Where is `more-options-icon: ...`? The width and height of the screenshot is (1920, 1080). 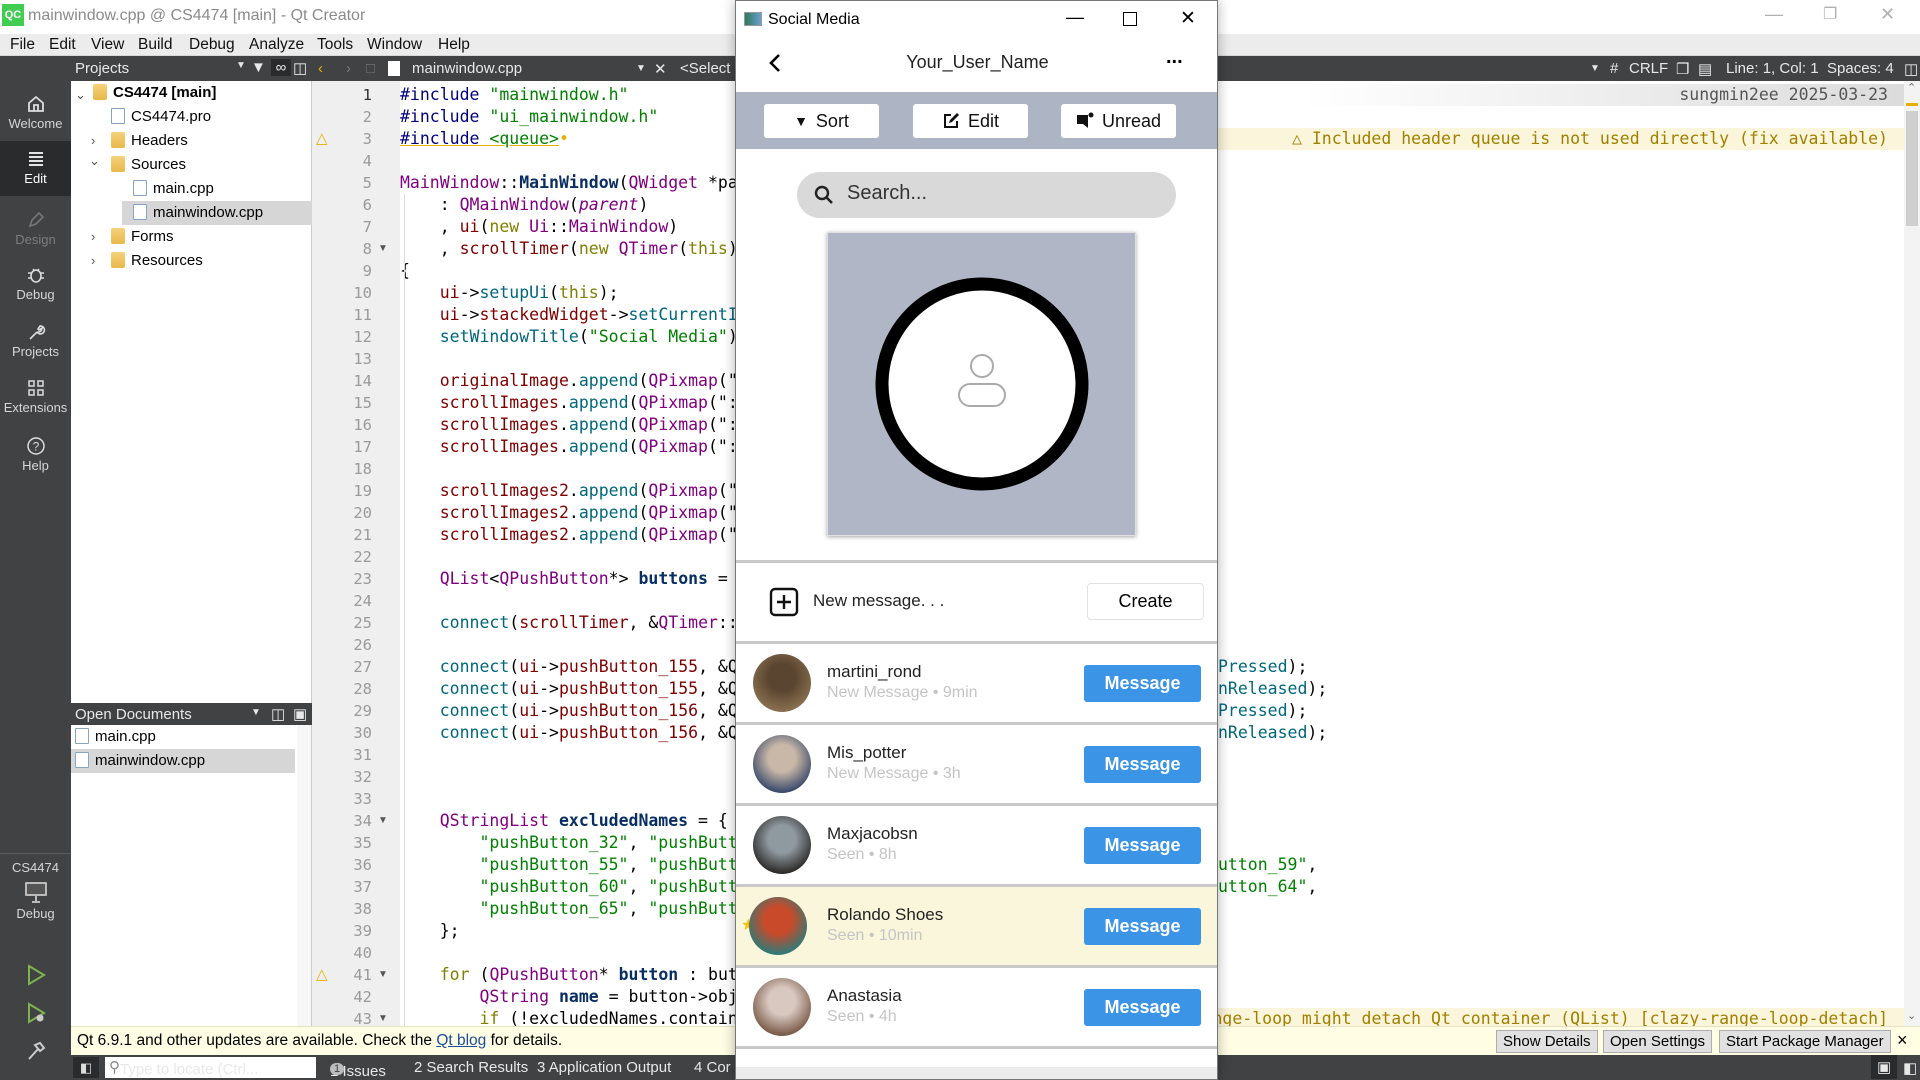 more-options-icon: ... is located at coordinates (1174, 57).